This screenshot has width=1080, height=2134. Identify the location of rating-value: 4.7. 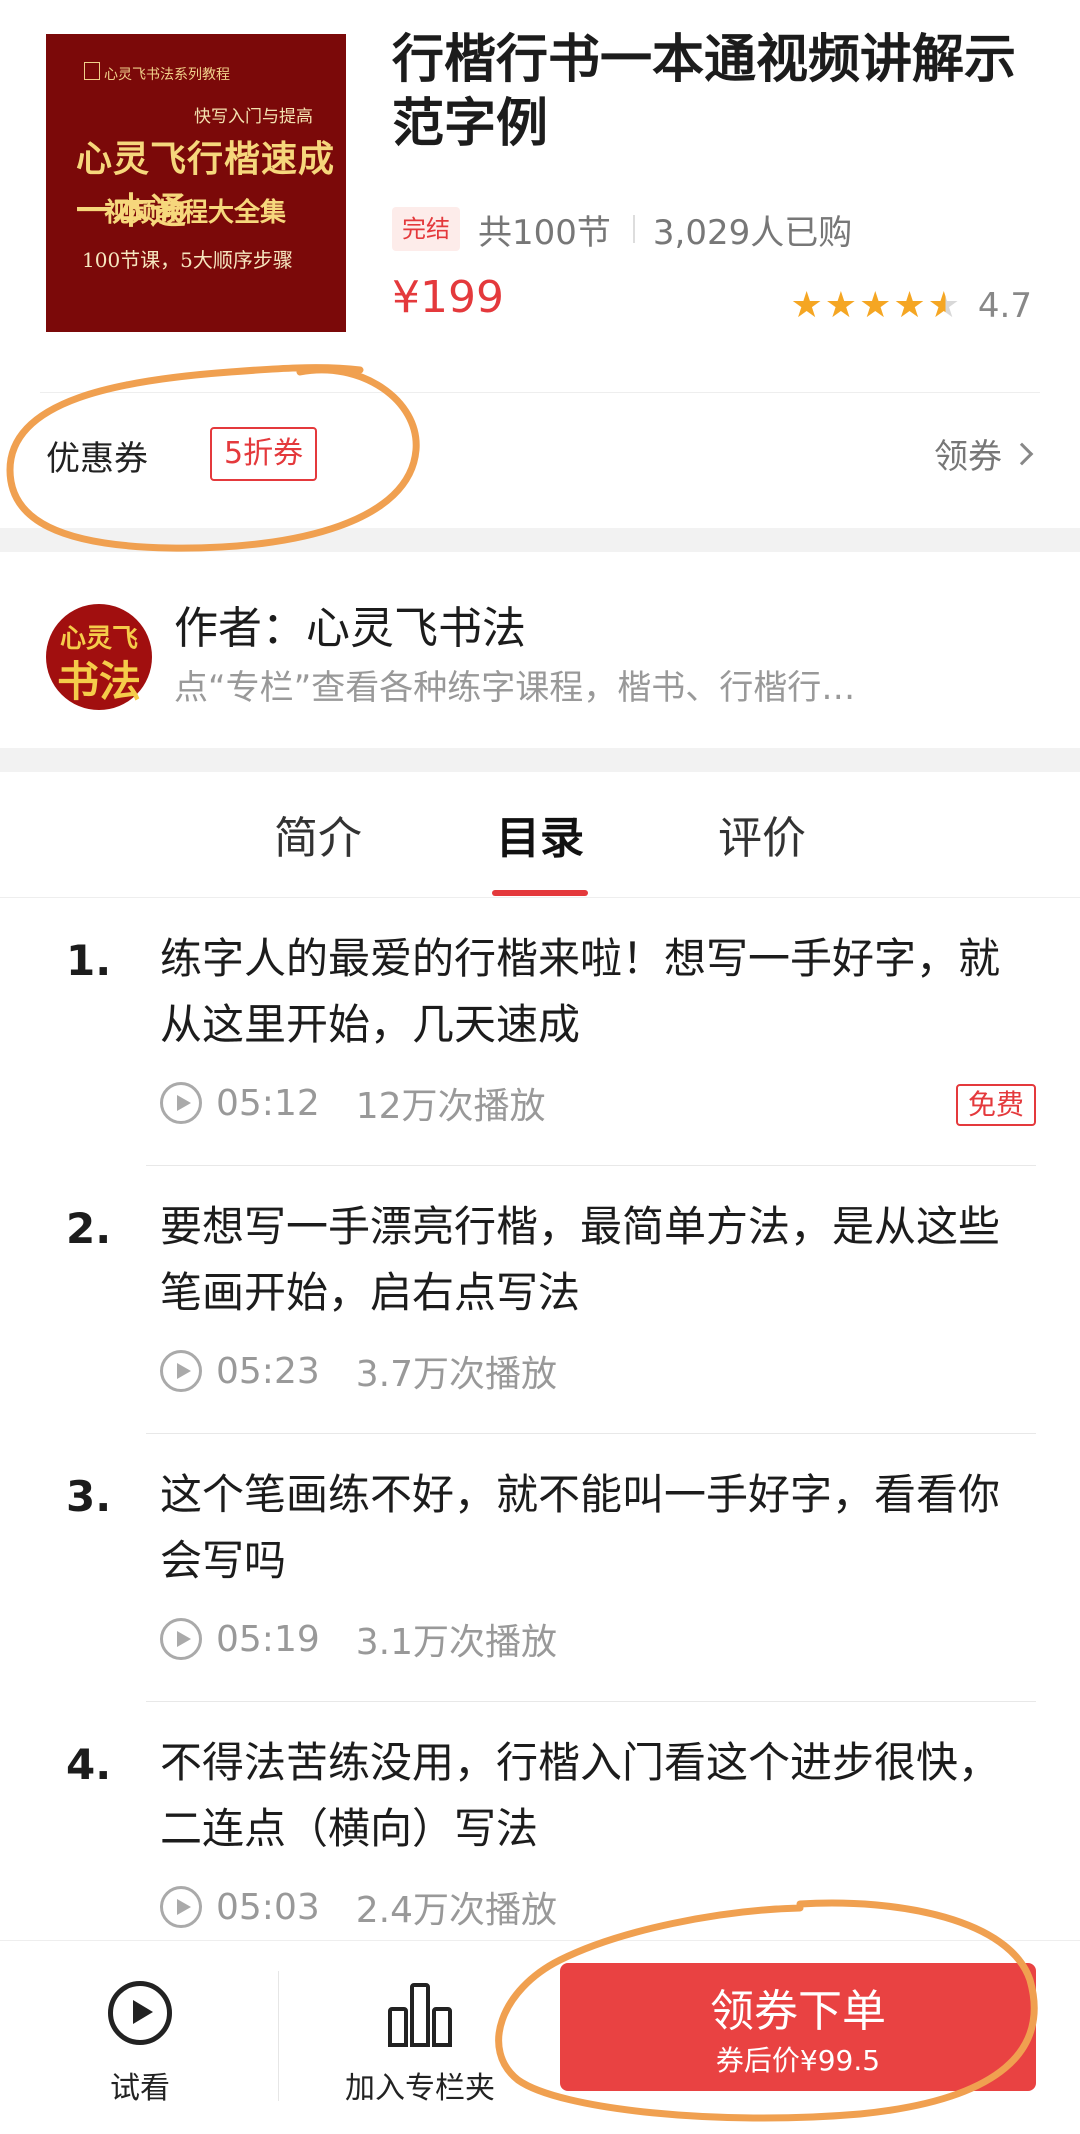
(1004, 306).